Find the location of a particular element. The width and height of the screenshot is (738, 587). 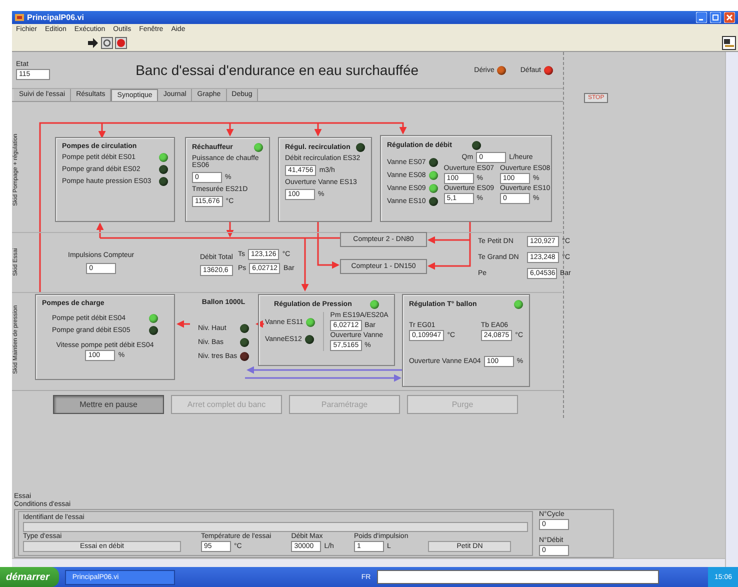

horizontal-scrollbar is located at coordinates (368, 562).